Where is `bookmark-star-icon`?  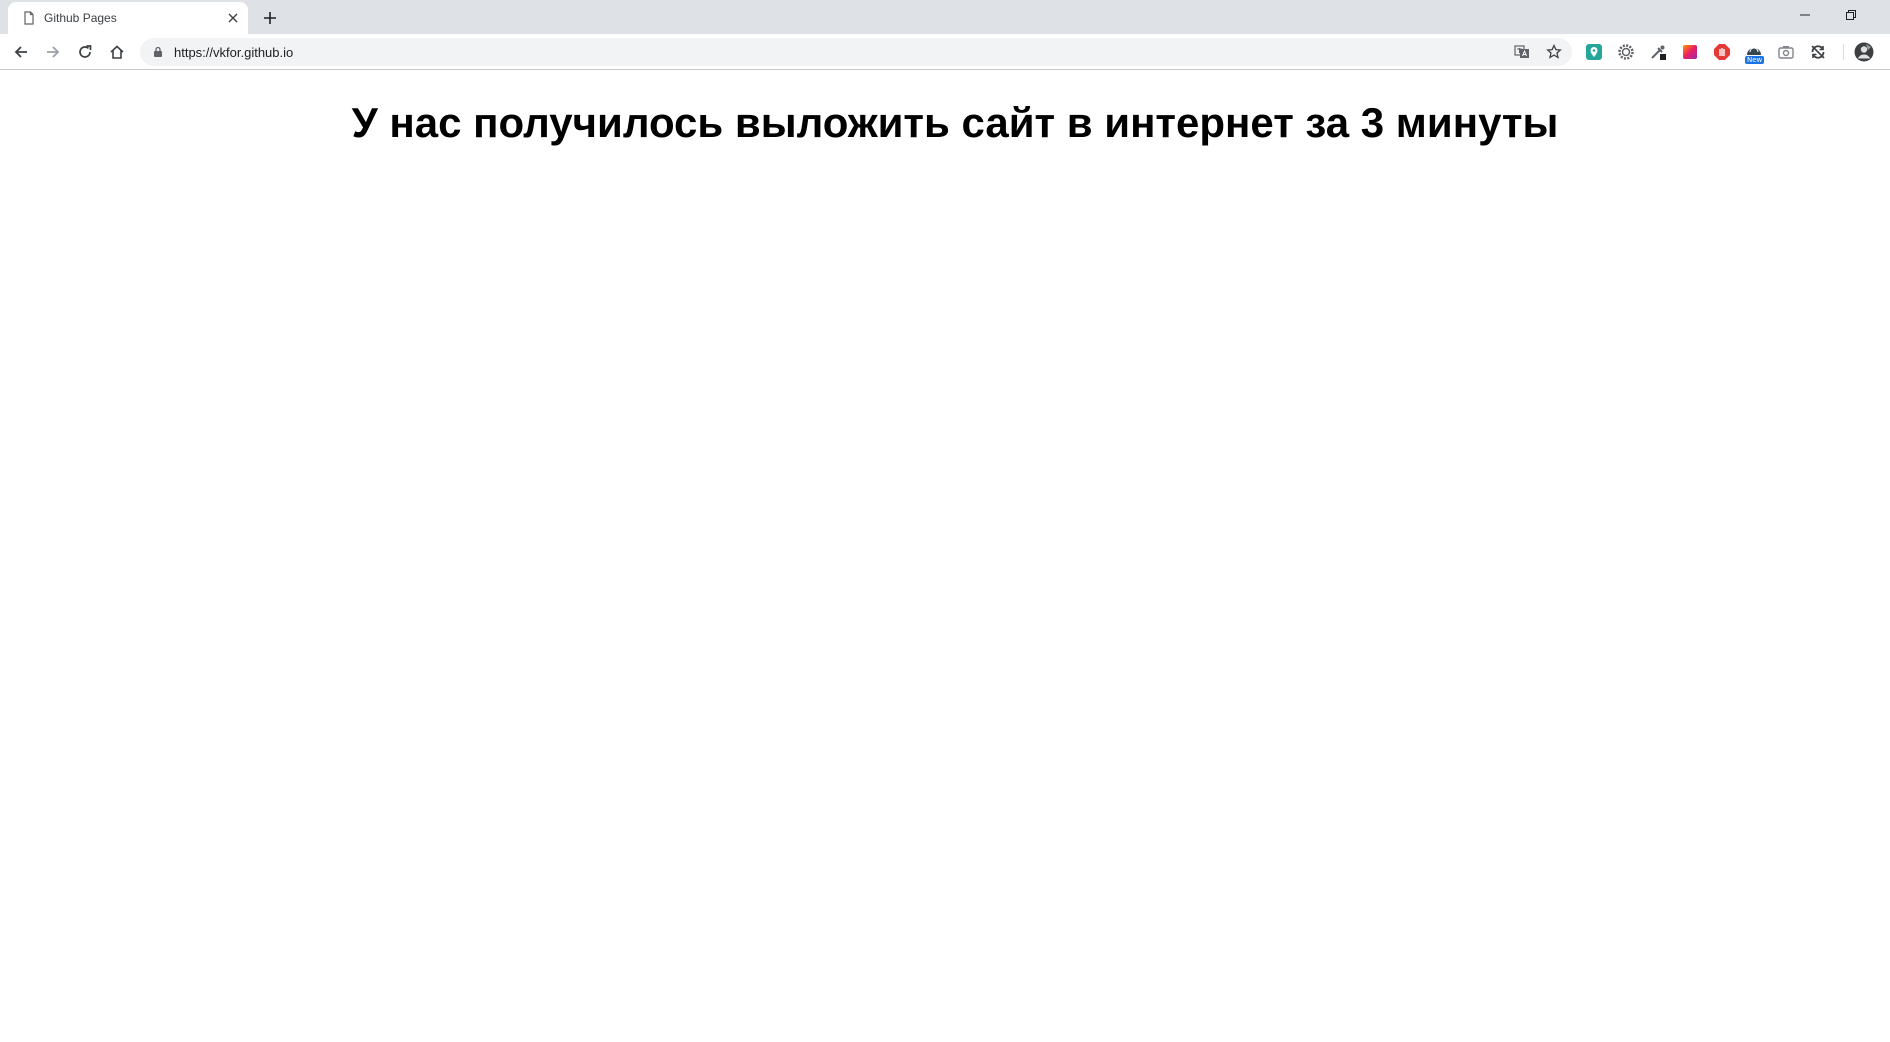 bookmark-star-icon is located at coordinates (1554, 52).